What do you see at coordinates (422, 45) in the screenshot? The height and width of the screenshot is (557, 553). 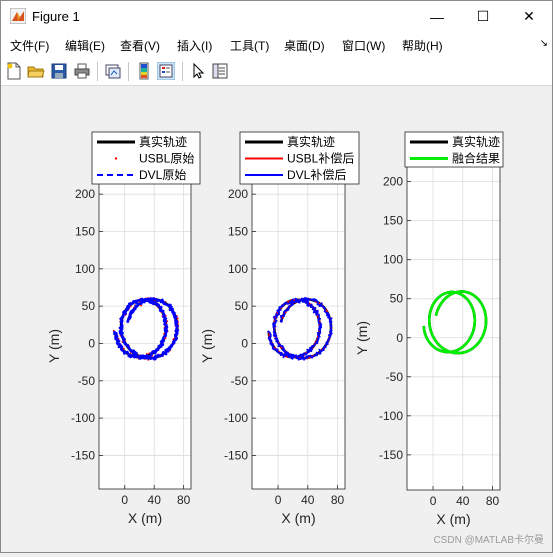 I see `menu-help: 帮助(H)` at bounding box center [422, 45].